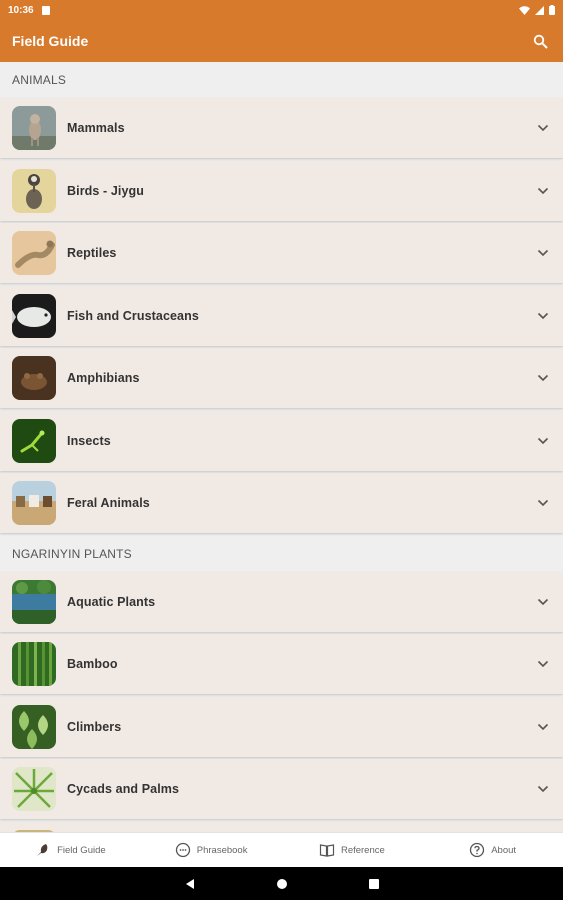  Describe the element at coordinates (281, 503) in the screenshot. I see `list-item-feral-animals: Feral Animals` at that location.